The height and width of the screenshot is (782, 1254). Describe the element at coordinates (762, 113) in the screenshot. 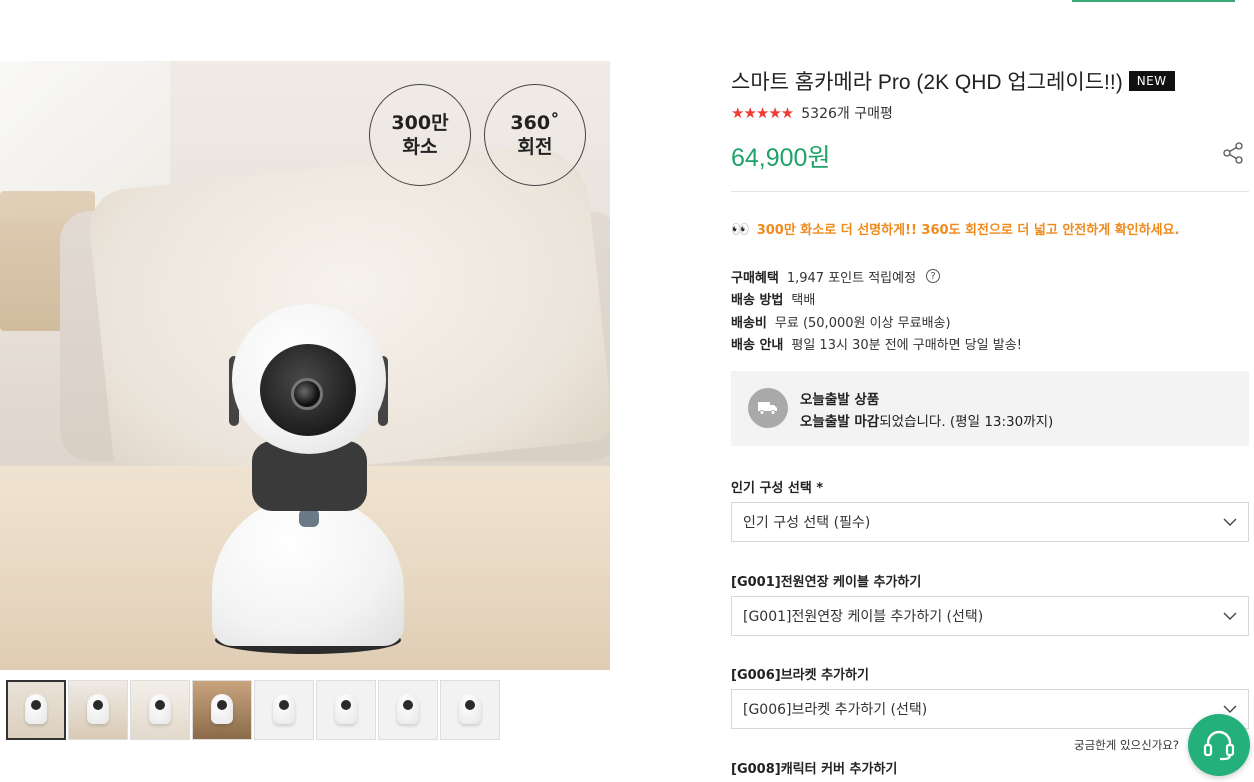

I see `star-rating-icon: ★★★★★` at that location.